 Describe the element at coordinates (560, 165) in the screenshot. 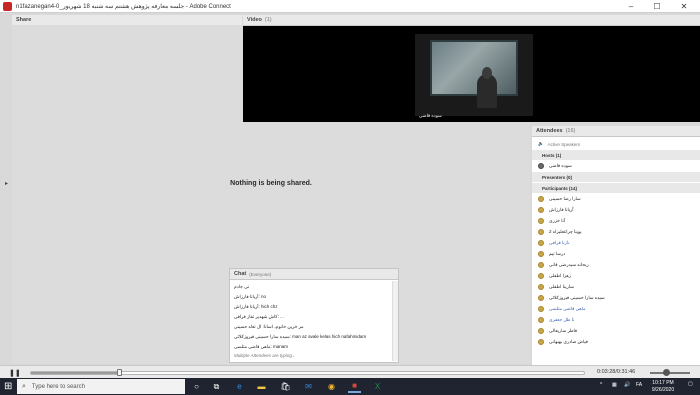

I see `host-name: سوده قاضی` at that location.